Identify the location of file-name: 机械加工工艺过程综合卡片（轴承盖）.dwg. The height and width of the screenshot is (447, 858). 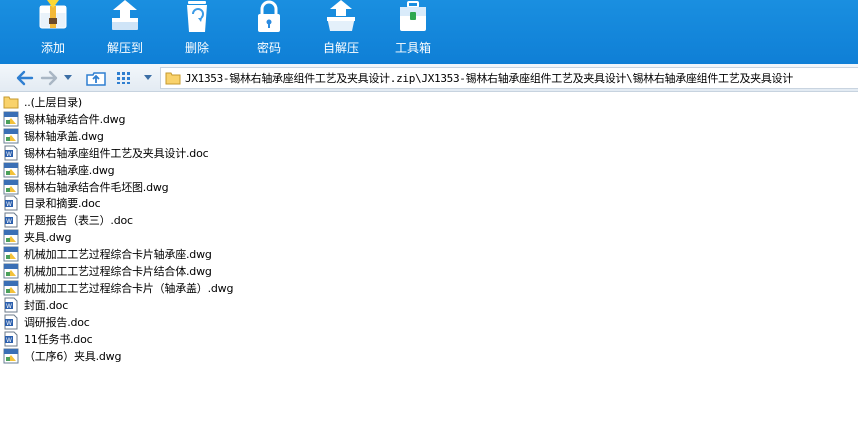
(129, 288).